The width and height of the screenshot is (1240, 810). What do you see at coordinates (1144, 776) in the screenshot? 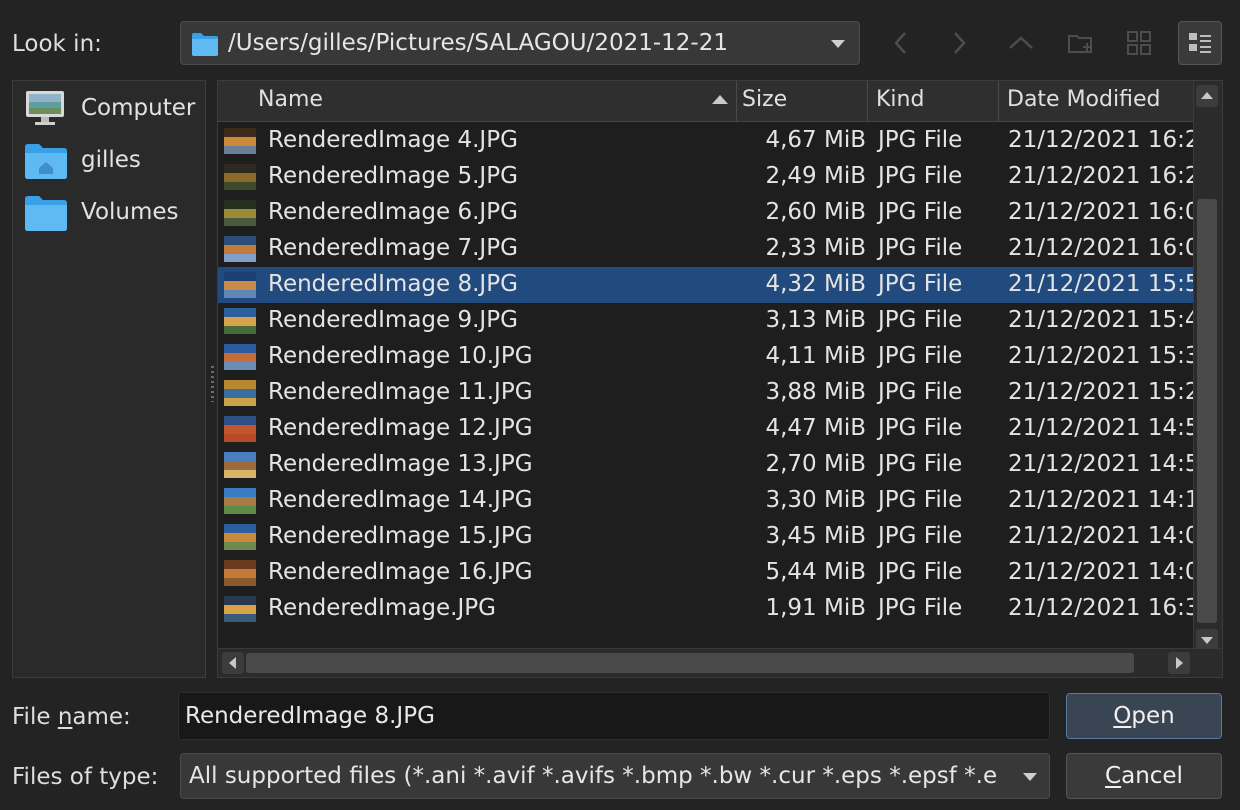
I see `cancel-button: Cancel` at bounding box center [1144, 776].